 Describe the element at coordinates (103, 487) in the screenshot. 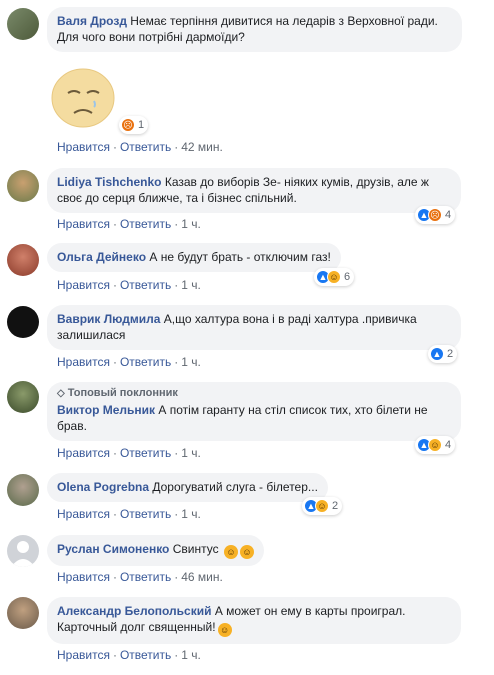

I see `author-name: Olena Pogrebna` at that location.